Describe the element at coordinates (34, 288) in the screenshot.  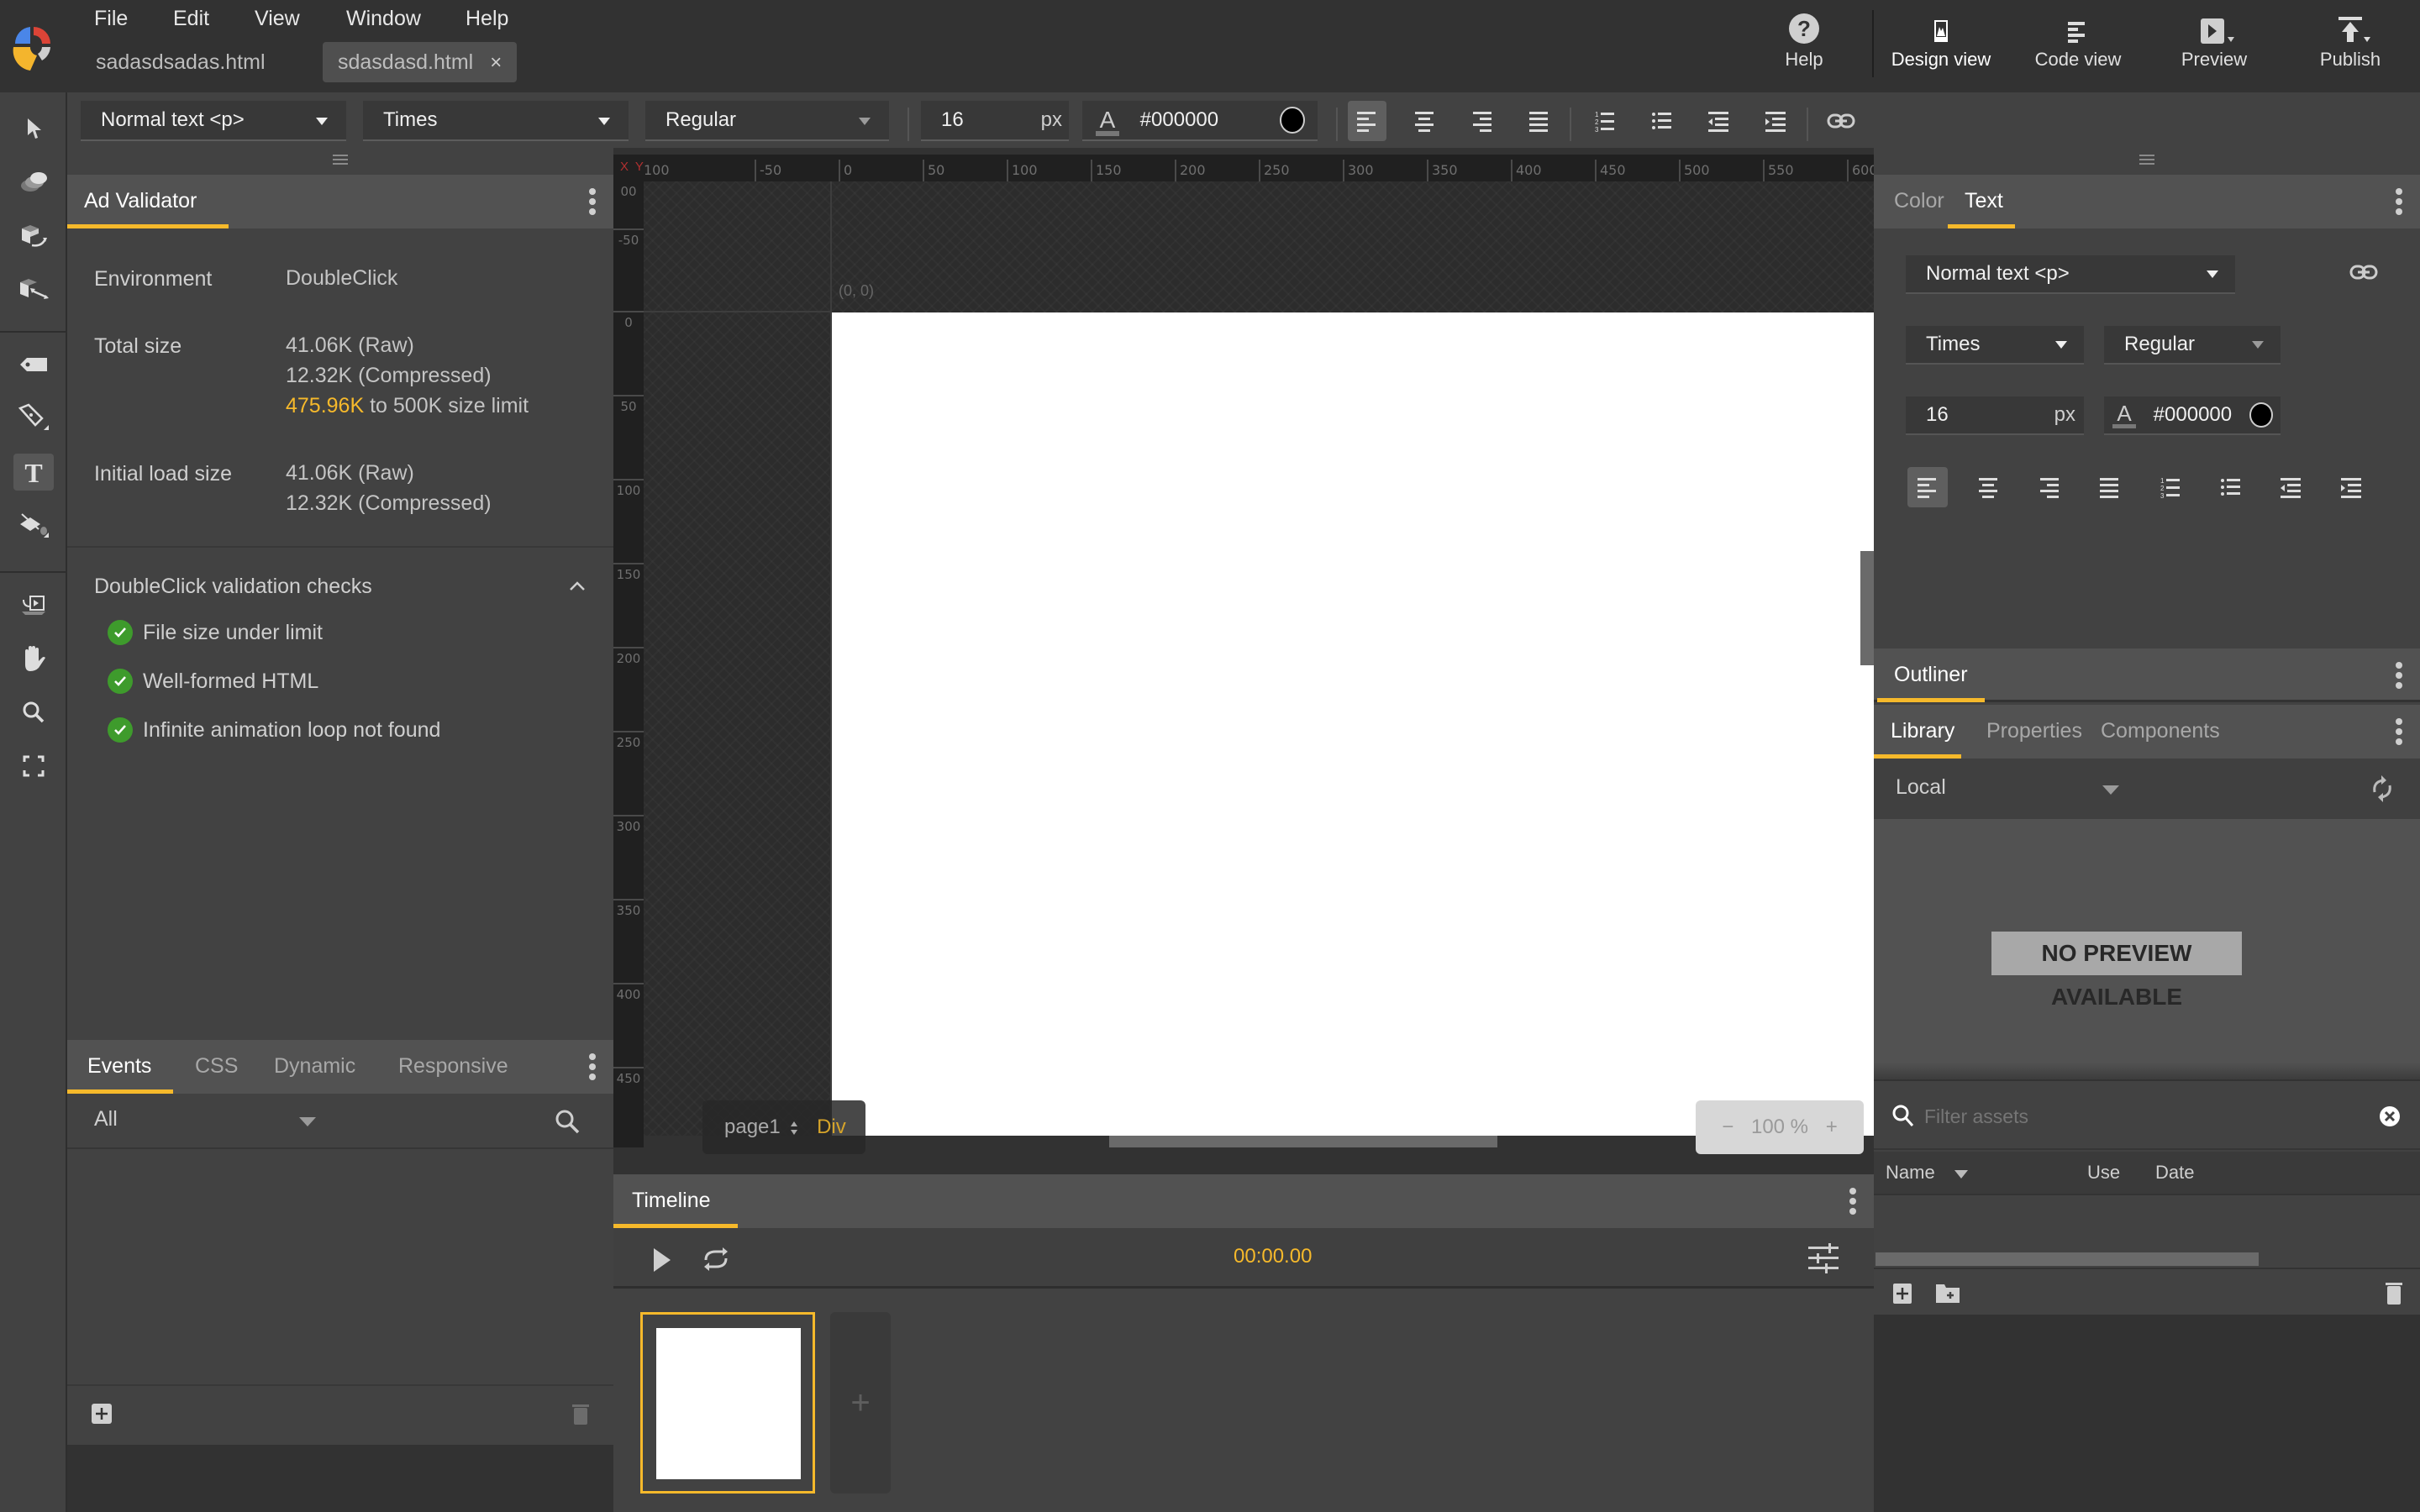
I see `3d-translation-tool` at that location.